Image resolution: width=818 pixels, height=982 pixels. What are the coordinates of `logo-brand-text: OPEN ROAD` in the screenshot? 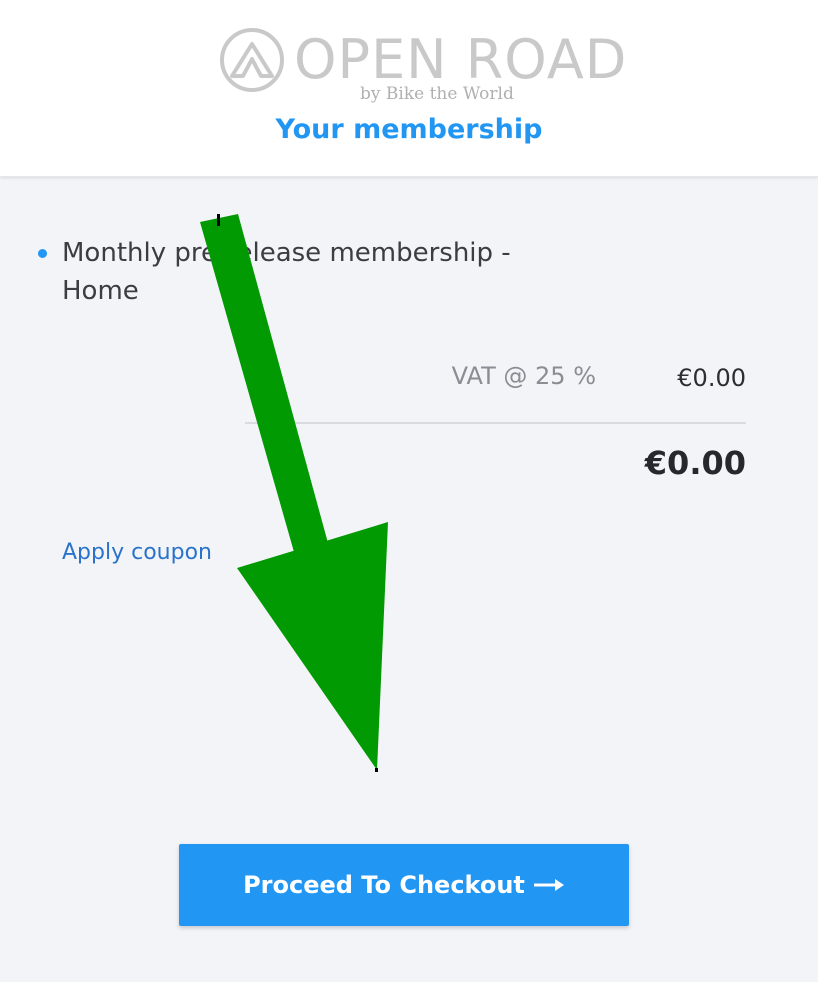 It's located at (461, 59).